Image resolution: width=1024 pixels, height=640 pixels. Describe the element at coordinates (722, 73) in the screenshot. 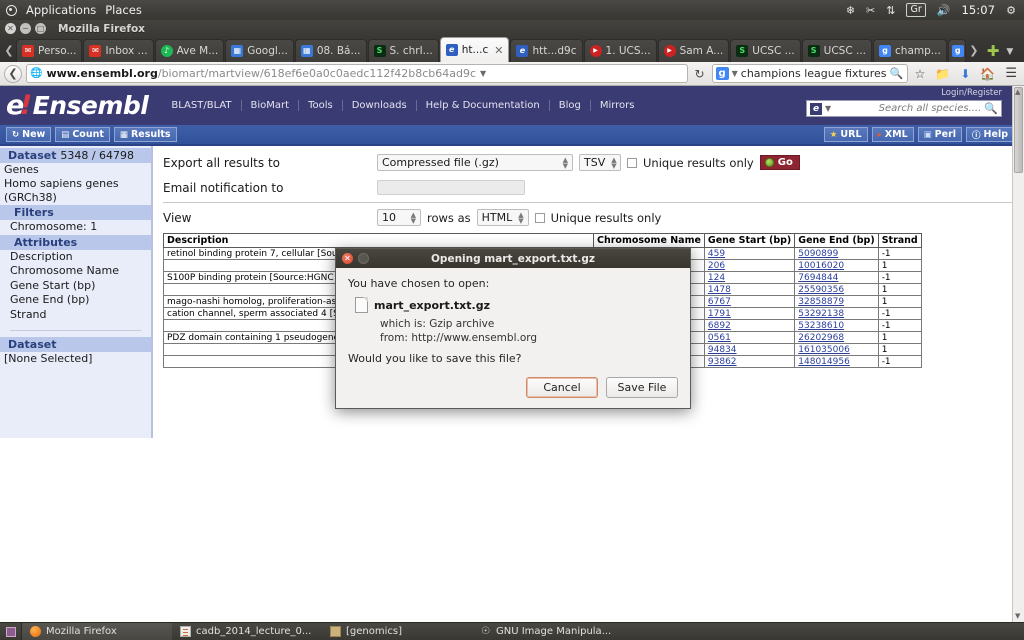

I see `google-engine-icon: g` at that location.